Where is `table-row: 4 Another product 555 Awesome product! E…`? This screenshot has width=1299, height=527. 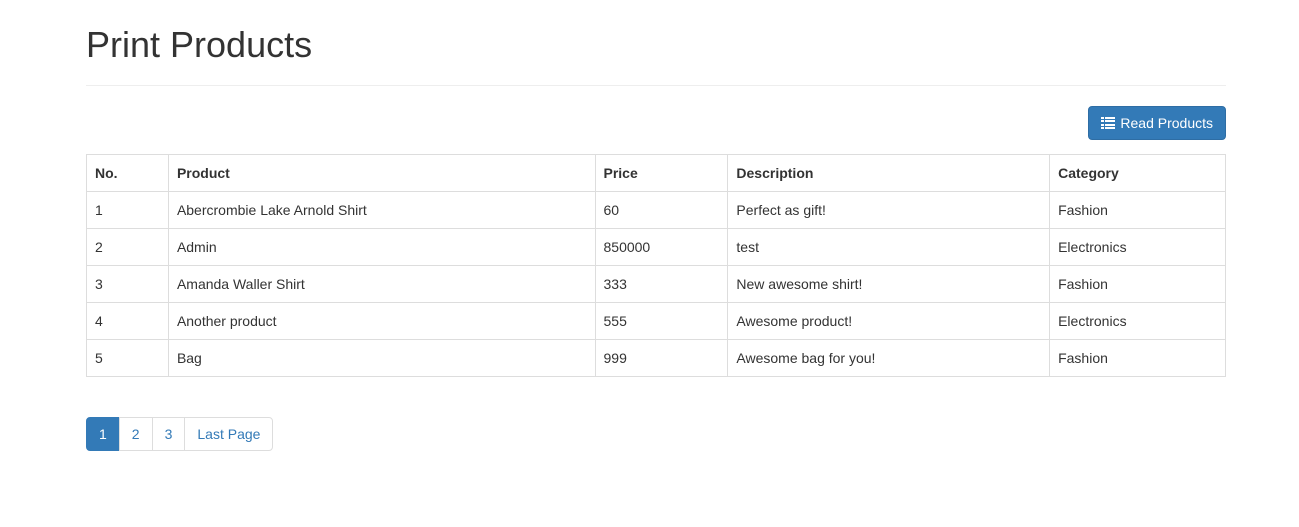
table-row: 4 Another product 555 Awesome product! E… is located at coordinates (656, 321).